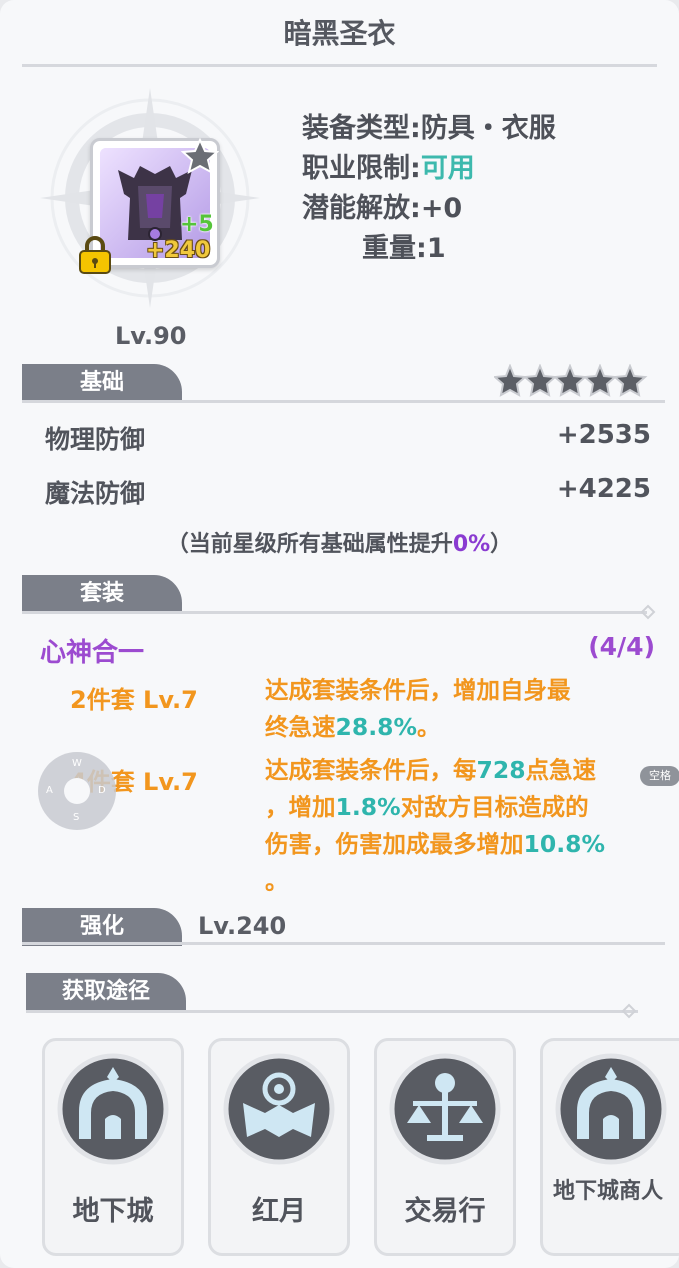 The image size is (679, 1268). What do you see at coordinates (178, 250) in the screenshot?
I see `strengthen-level: +240` at bounding box center [178, 250].